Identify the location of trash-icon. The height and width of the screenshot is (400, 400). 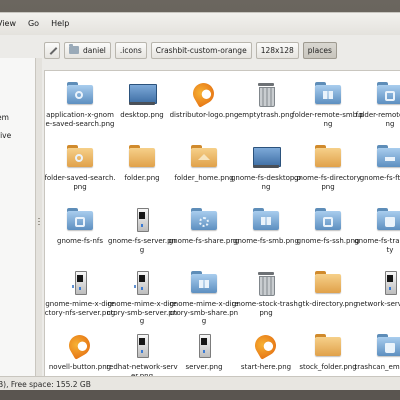
(266, 283).